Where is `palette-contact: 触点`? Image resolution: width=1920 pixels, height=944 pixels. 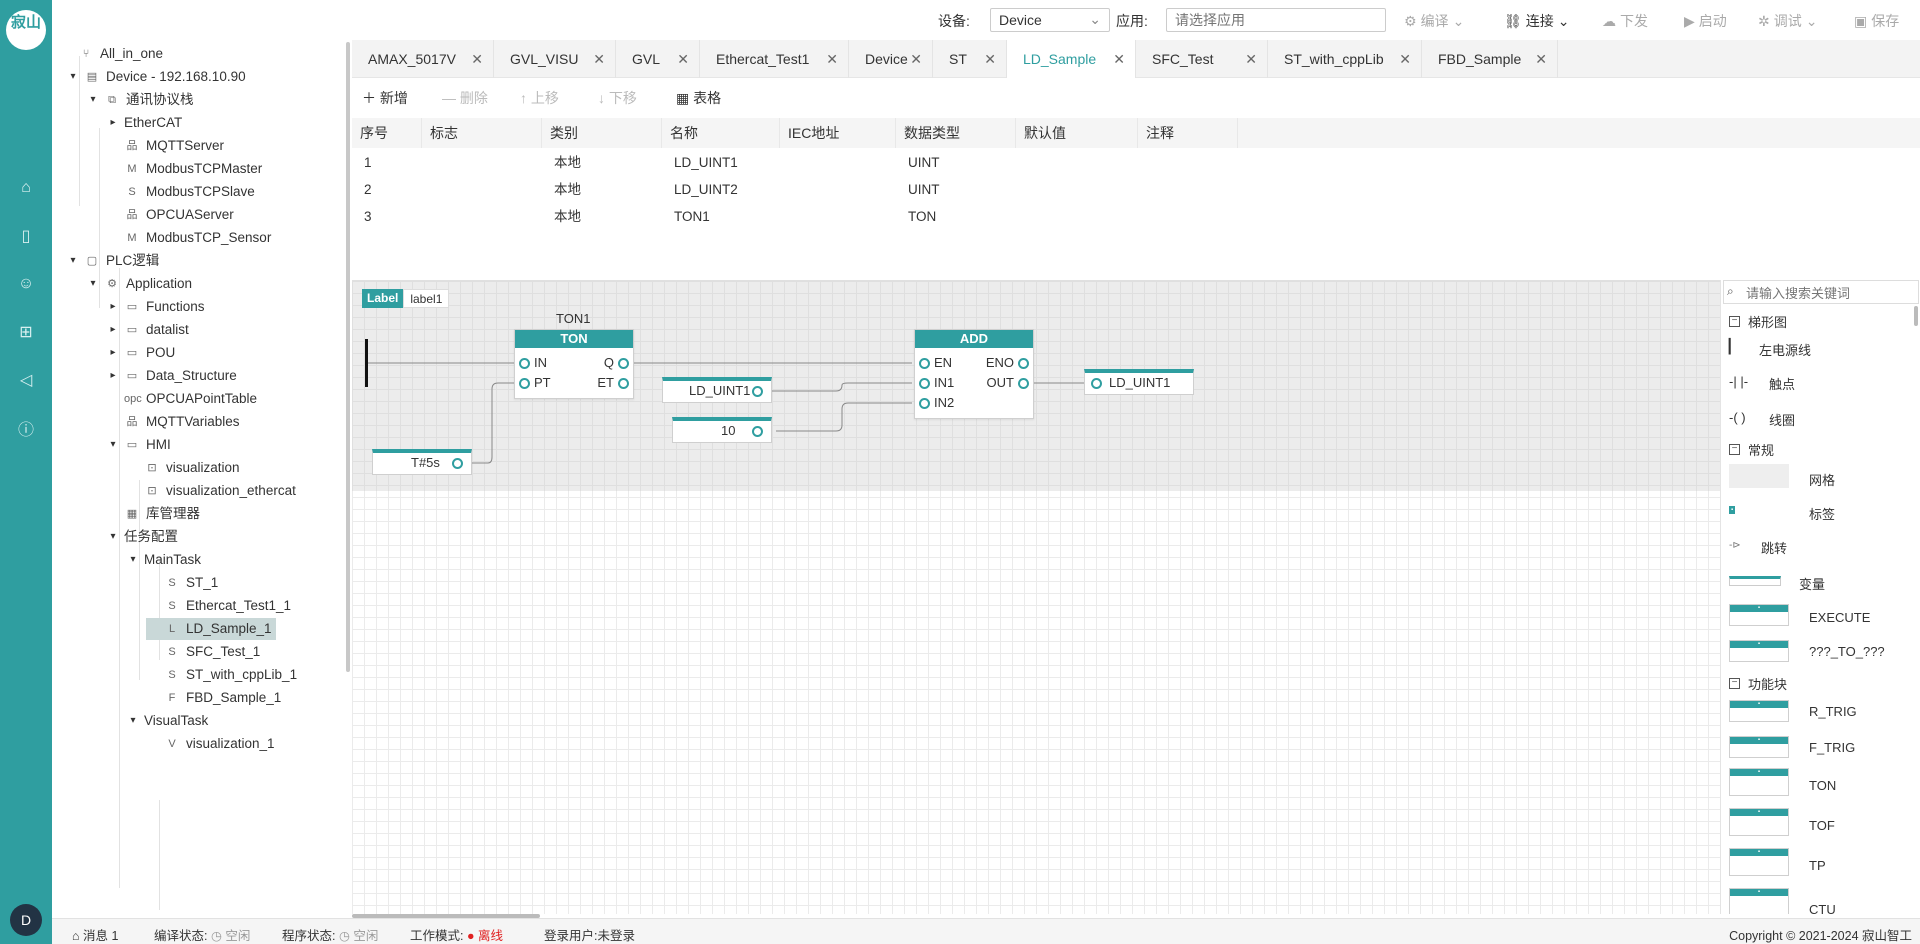 palette-contact: 触点 is located at coordinates (1782, 383).